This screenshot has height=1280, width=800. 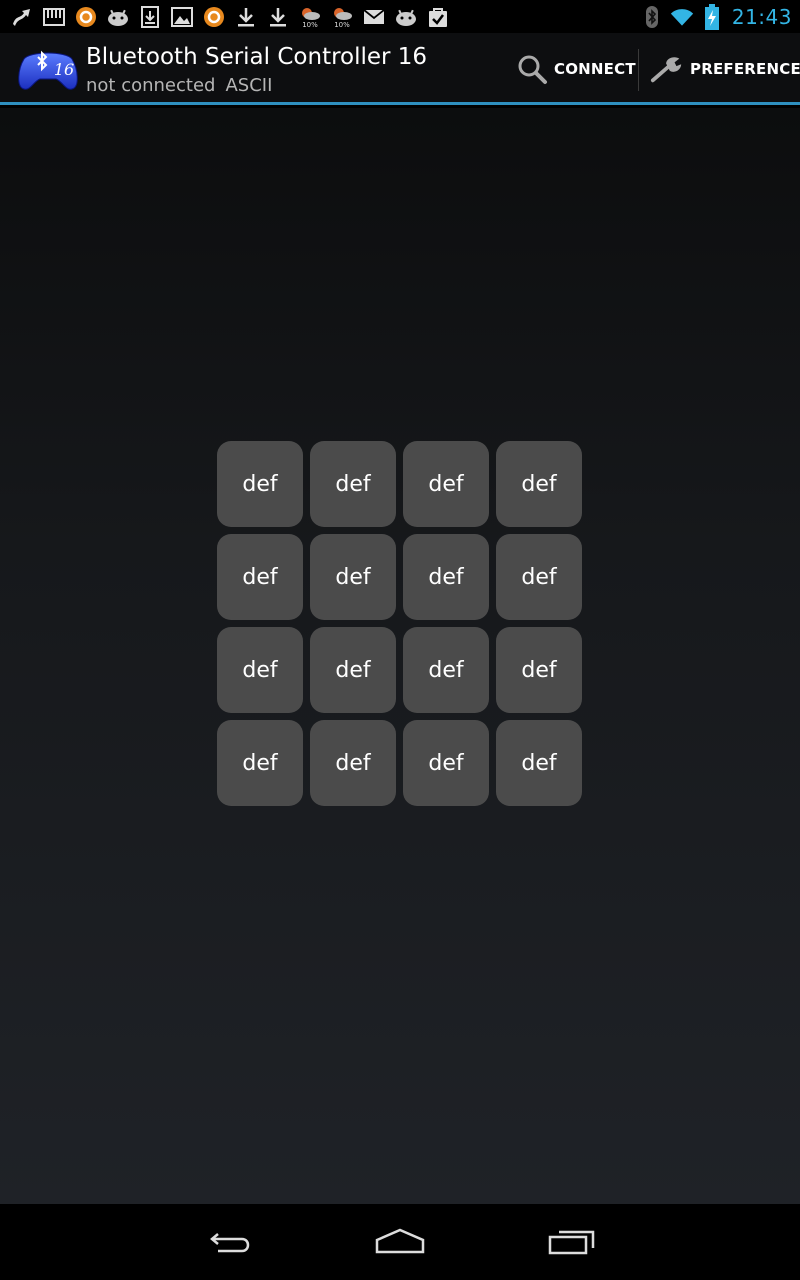 What do you see at coordinates (638, 70) in the screenshot?
I see `action-divider` at bounding box center [638, 70].